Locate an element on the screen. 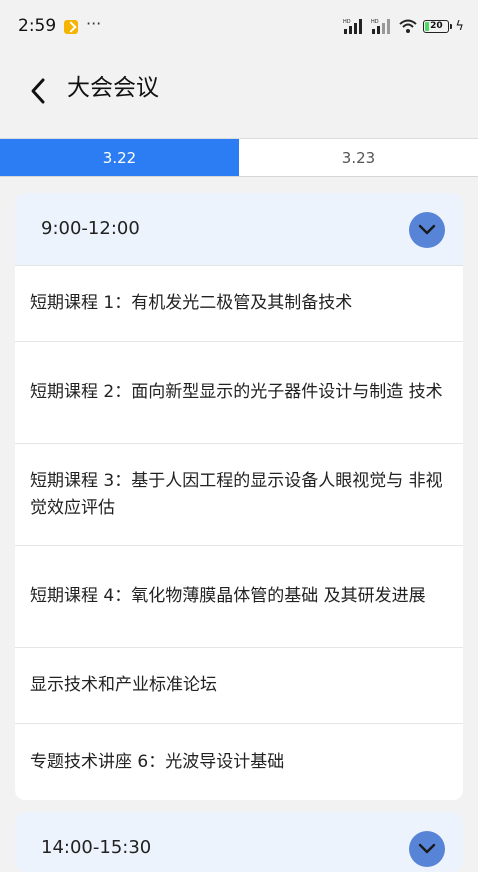  list-item: 短期课程 1：有机发光二极管及其制备技术 is located at coordinates (239, 304).